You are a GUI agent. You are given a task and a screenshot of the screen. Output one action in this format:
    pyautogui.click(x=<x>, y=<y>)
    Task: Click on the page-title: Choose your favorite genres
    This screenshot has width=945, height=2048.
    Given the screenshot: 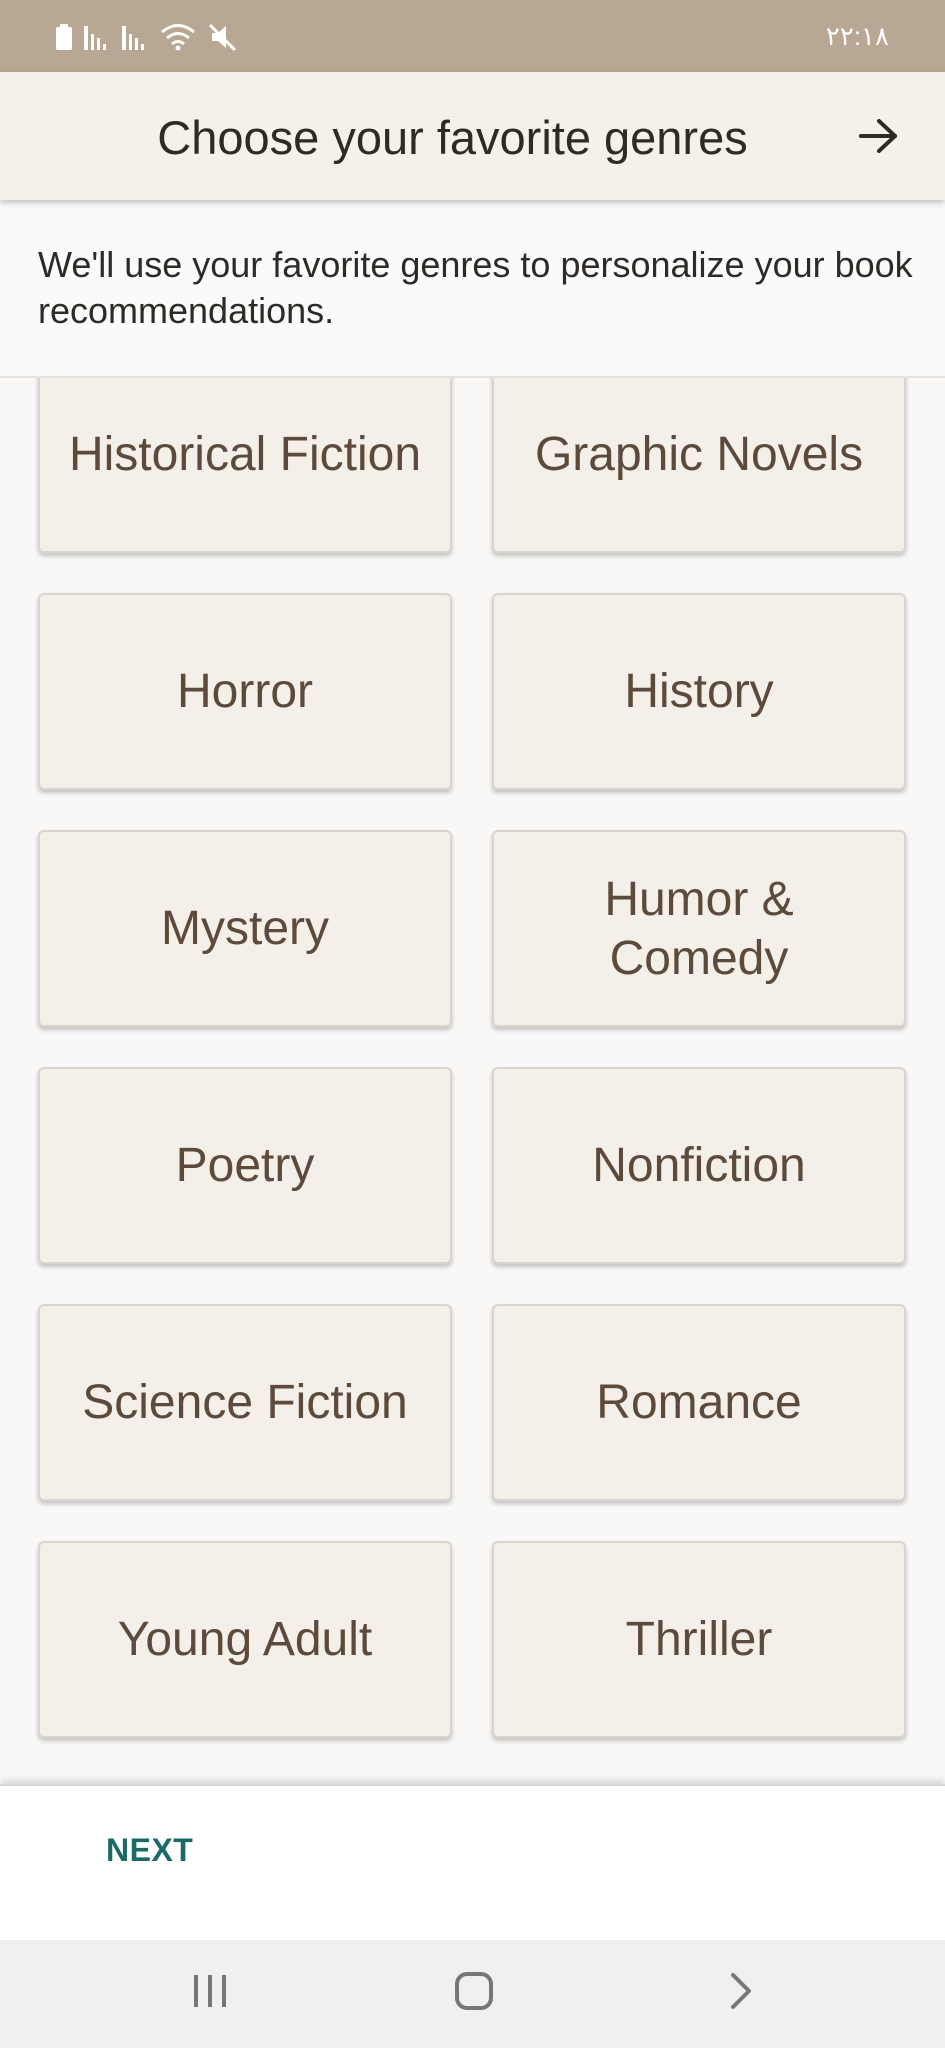 What is the action you would take?
    pyautogui.click(x=452, y=137)
    